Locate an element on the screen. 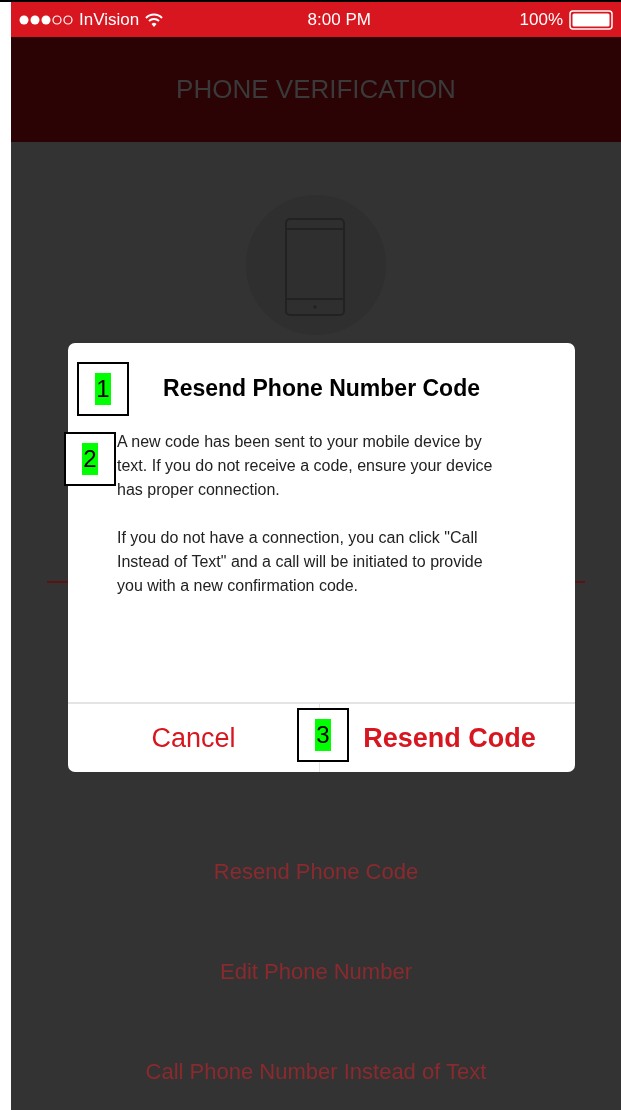 This screenshot has height=1110, width=621. option-link: Call Phone Number Instead of Text is located at coordinates (316, 1072).